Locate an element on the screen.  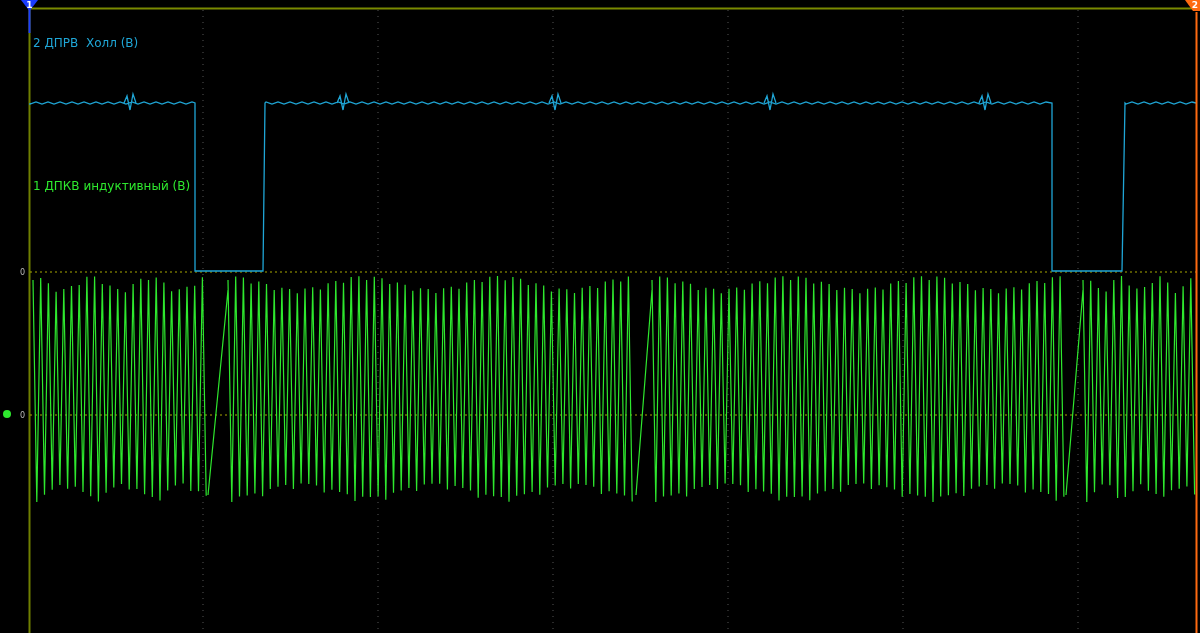
channel-label: 2 ДПРВ Холл (В) is located at coordinates (86, 43).